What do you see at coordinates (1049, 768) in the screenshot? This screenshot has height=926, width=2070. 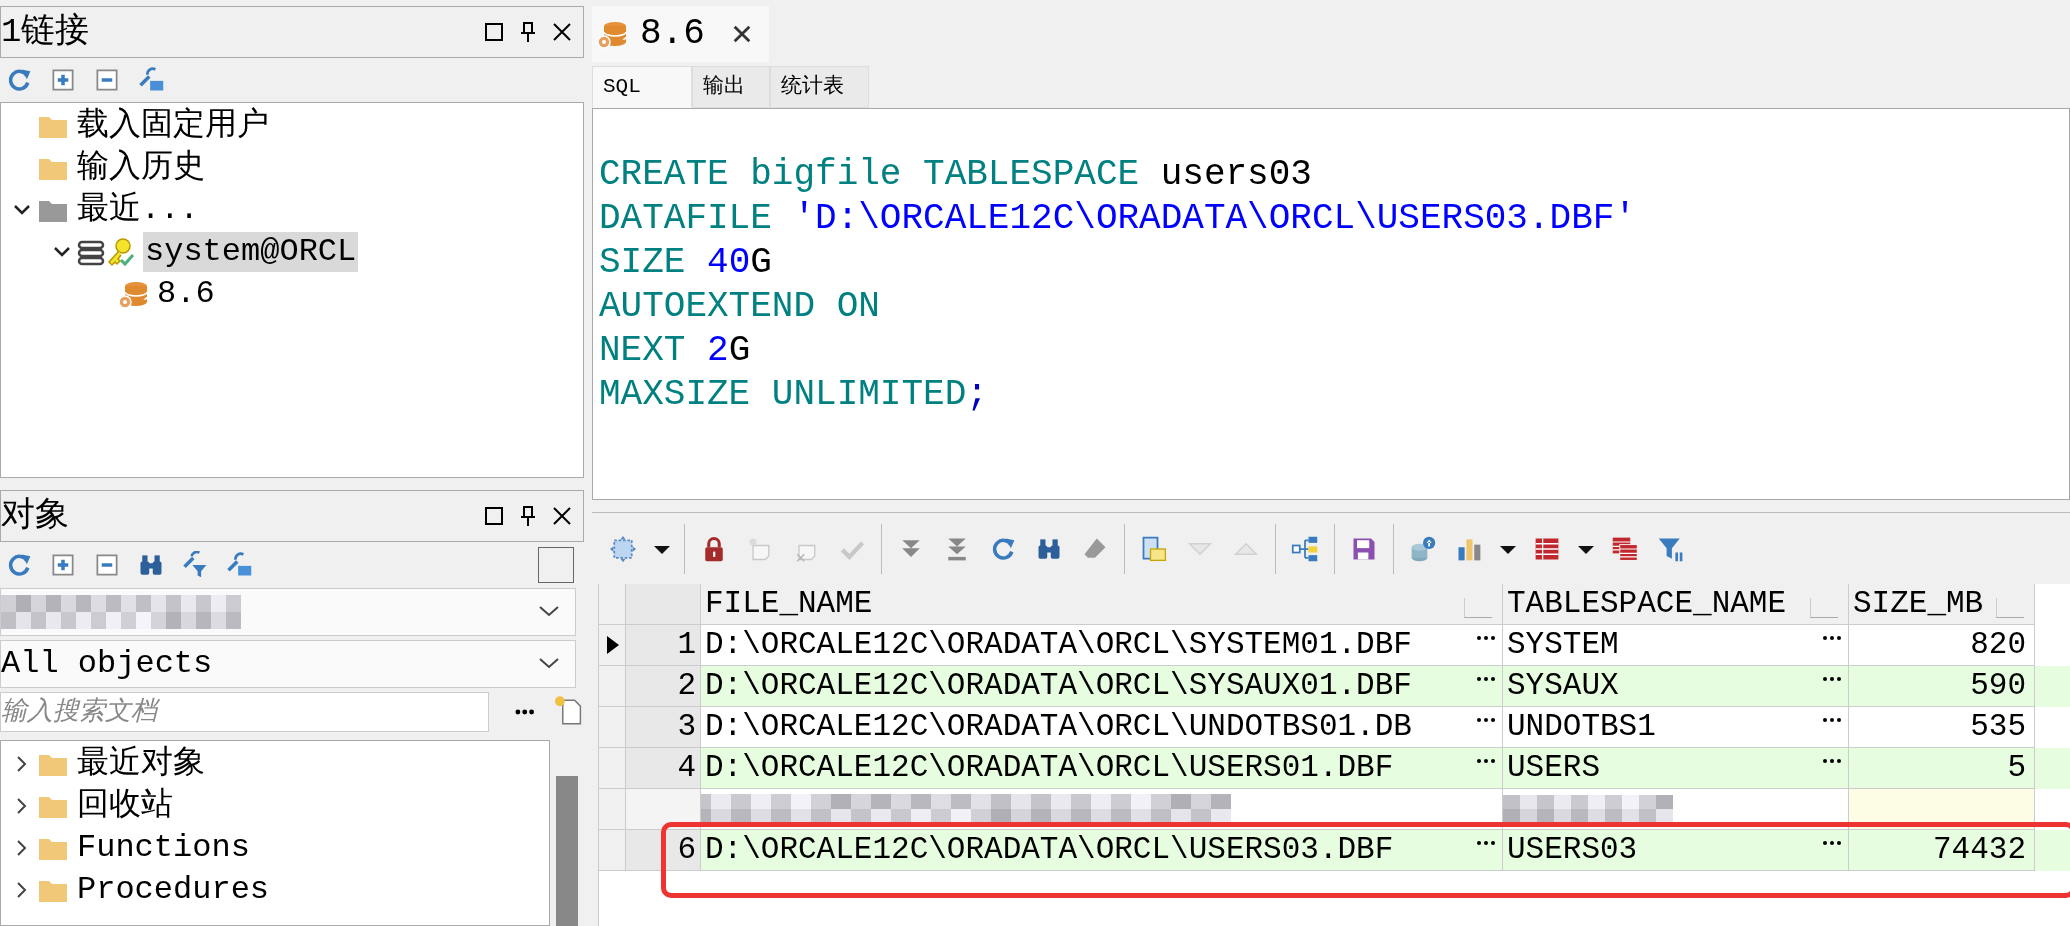 I see `table-cell-text: D:\ORCALE12C\ORADATA\ORCL\USERS01.DBF` at bounding box center [1049, 768].